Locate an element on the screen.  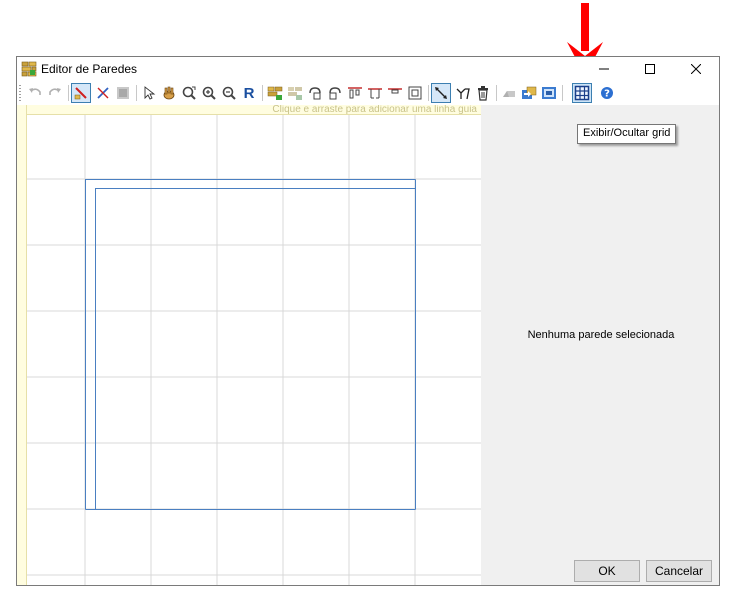
snap-icon is located at coordinates (415, 93).